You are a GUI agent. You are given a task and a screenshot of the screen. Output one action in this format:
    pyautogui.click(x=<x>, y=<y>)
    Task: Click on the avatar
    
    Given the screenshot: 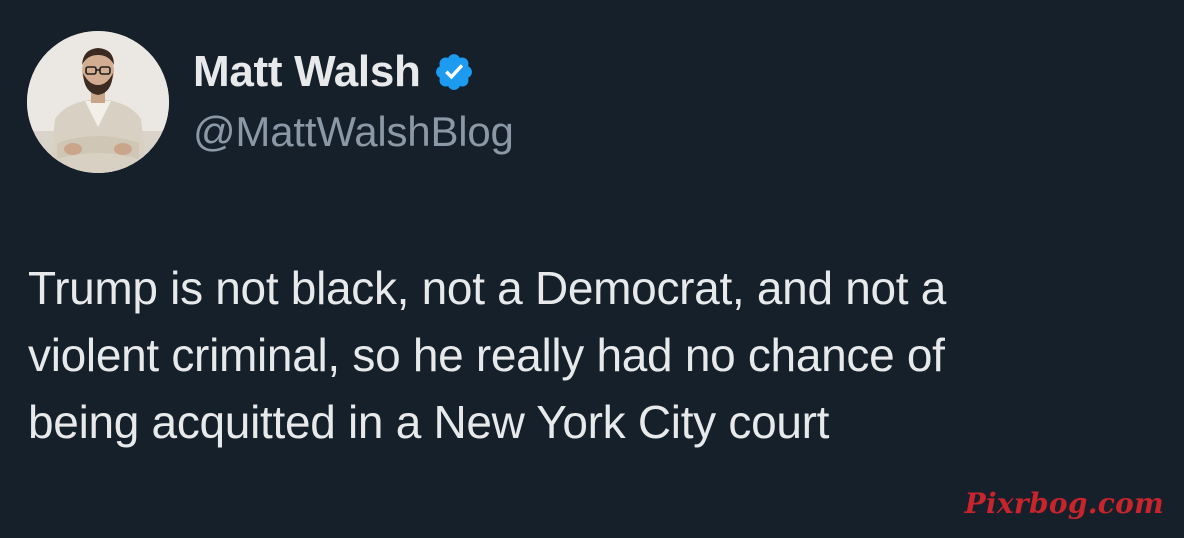 What is the action you would take?
    pyautogui.click(x=98, y=102)
    